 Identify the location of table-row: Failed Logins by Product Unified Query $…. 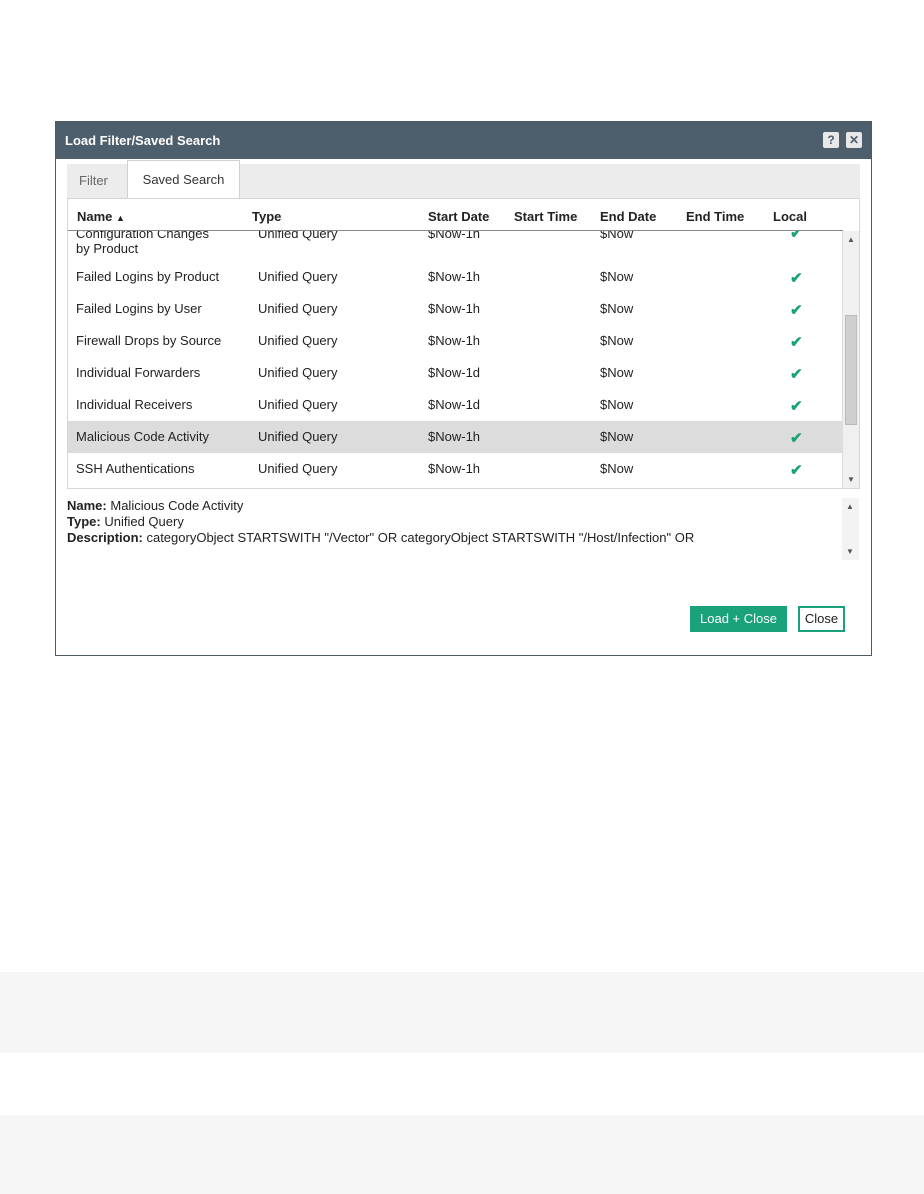
(455, 277).